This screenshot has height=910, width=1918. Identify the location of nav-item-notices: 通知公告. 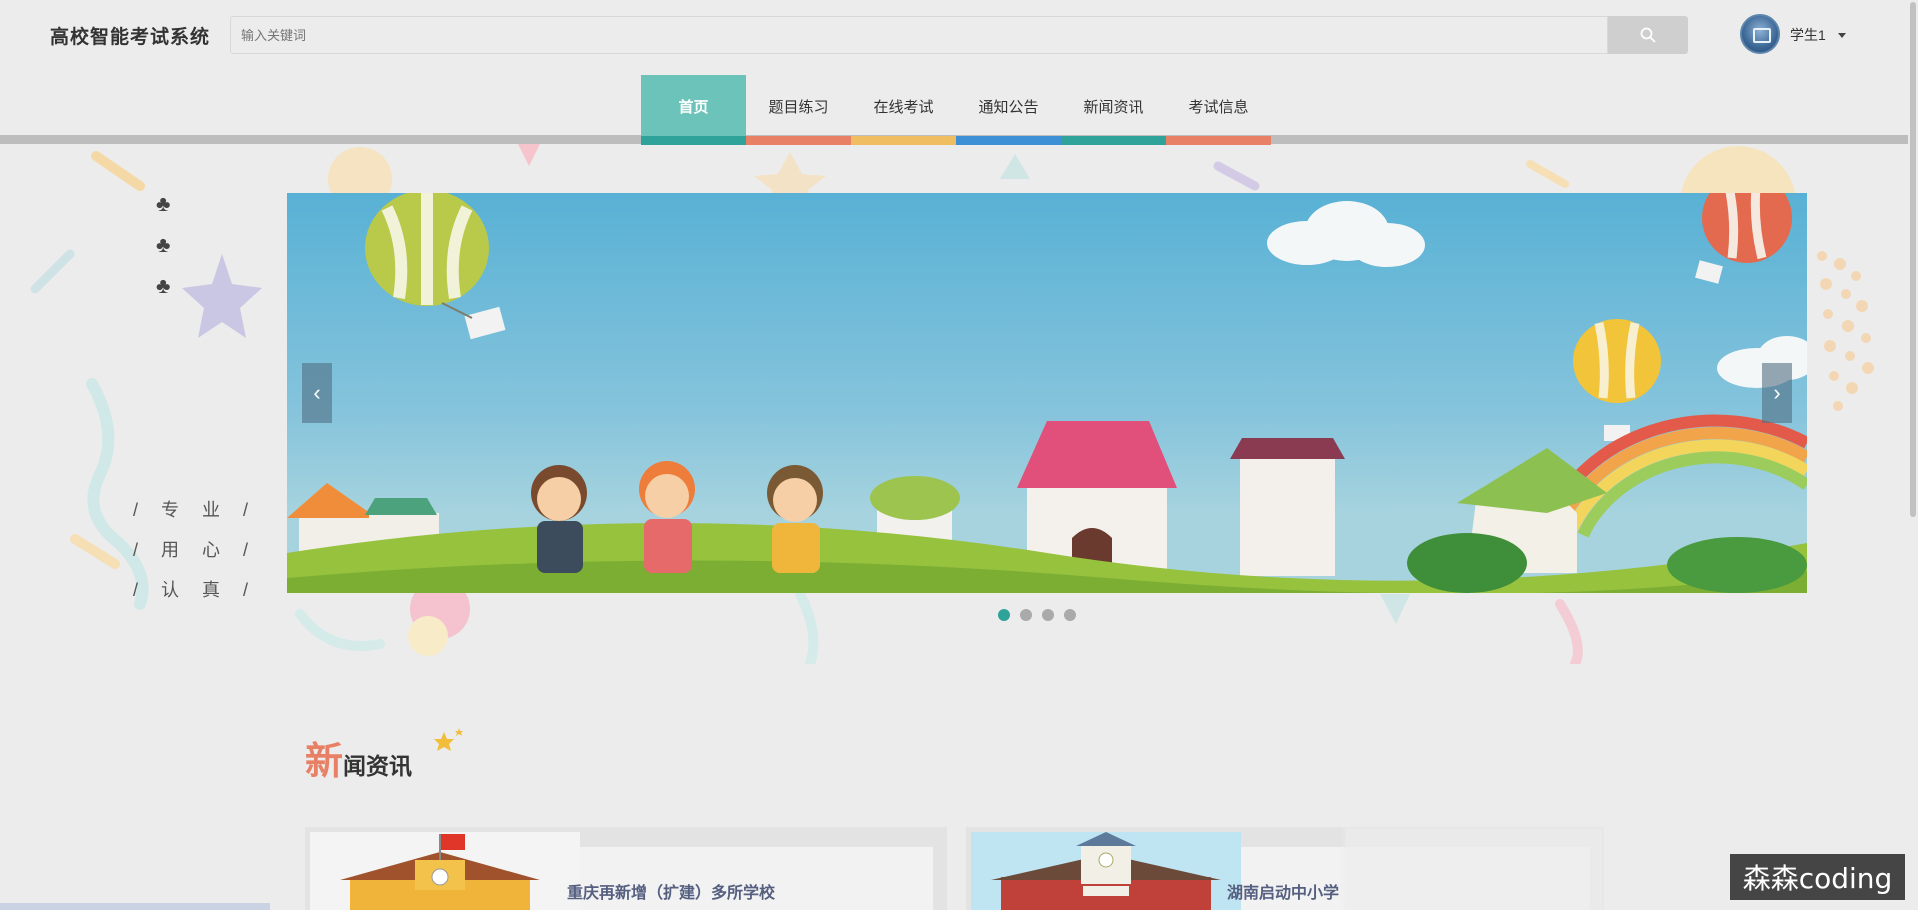
(1008, 110).